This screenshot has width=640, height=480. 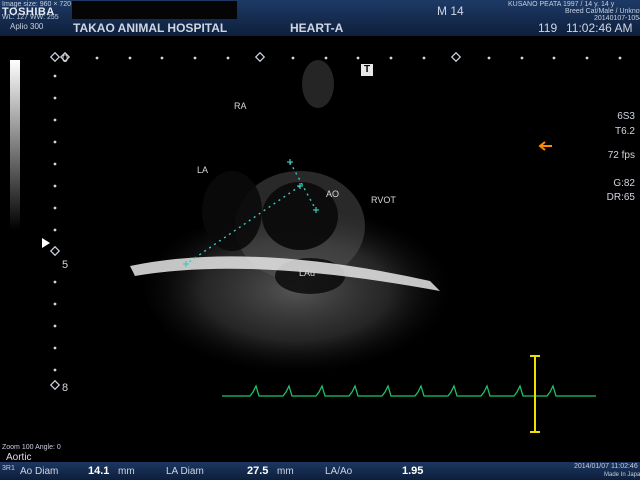 I want to click on la-chamber, so click(x=232, y=211).